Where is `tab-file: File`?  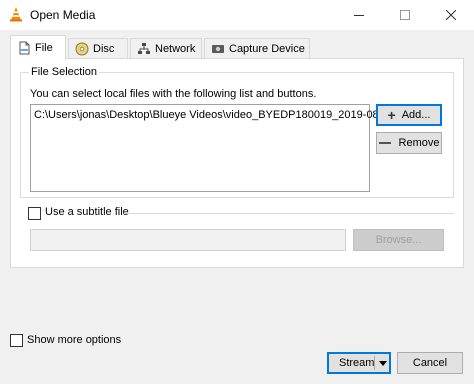
tab-file: File is located at coordinates (38, 47).